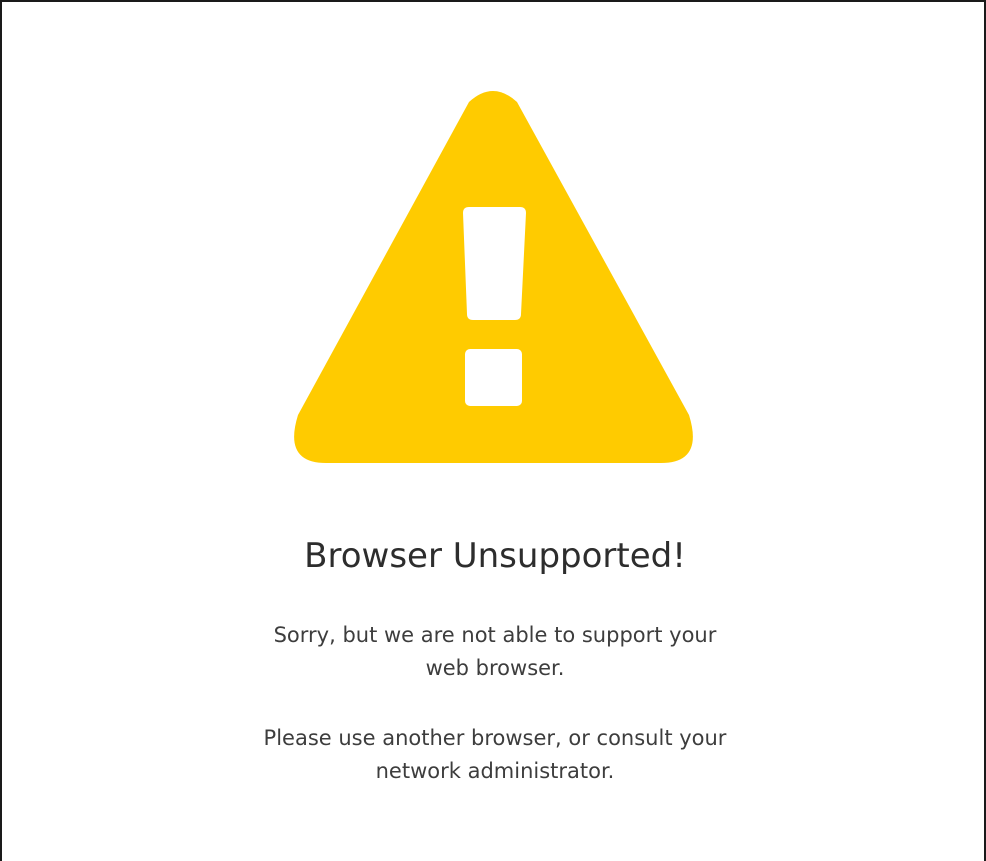  What do you see at coordinates (495, 556) in the screenshot?
I see `page-title: Browser Unsupported!` at bounding box center [495, 556].